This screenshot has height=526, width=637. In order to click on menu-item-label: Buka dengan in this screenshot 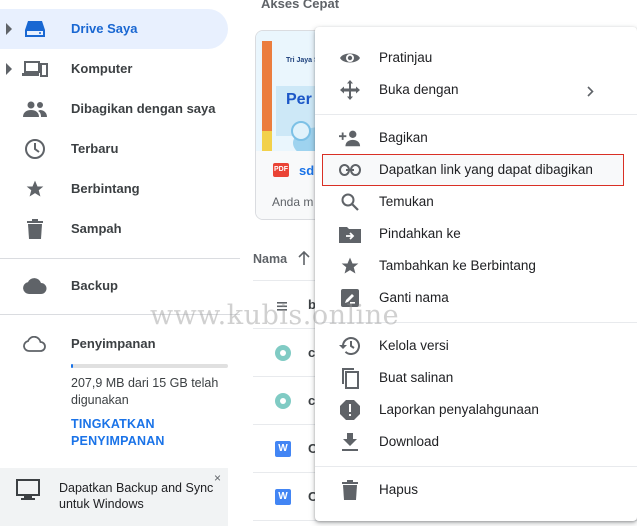, I will do `click(419, 89)`.